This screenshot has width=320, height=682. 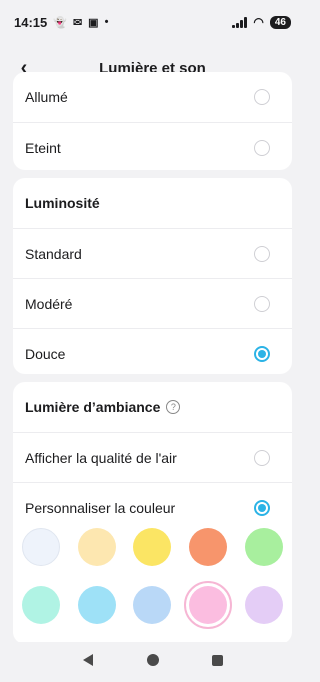 I want to click on power-card: Allumé Eteint, so click(x=152, y=121).